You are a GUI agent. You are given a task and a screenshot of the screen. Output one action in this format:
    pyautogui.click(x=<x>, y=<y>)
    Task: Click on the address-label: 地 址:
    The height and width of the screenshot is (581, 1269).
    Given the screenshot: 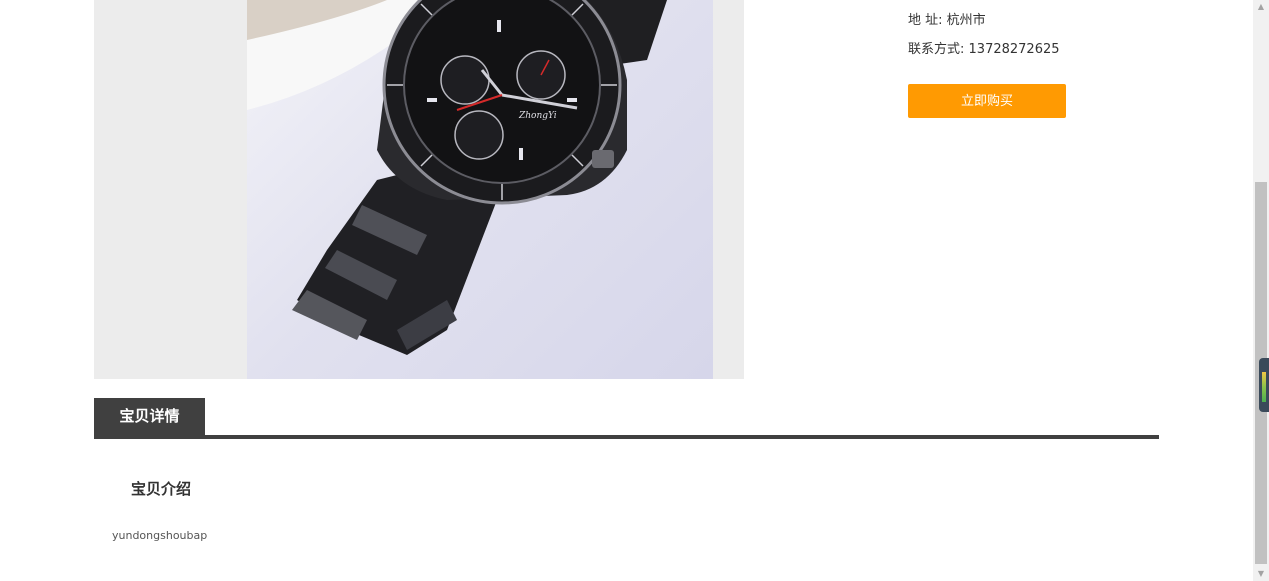 What is the action you would take?
    pyautogui.click(x=925, y=20)
    